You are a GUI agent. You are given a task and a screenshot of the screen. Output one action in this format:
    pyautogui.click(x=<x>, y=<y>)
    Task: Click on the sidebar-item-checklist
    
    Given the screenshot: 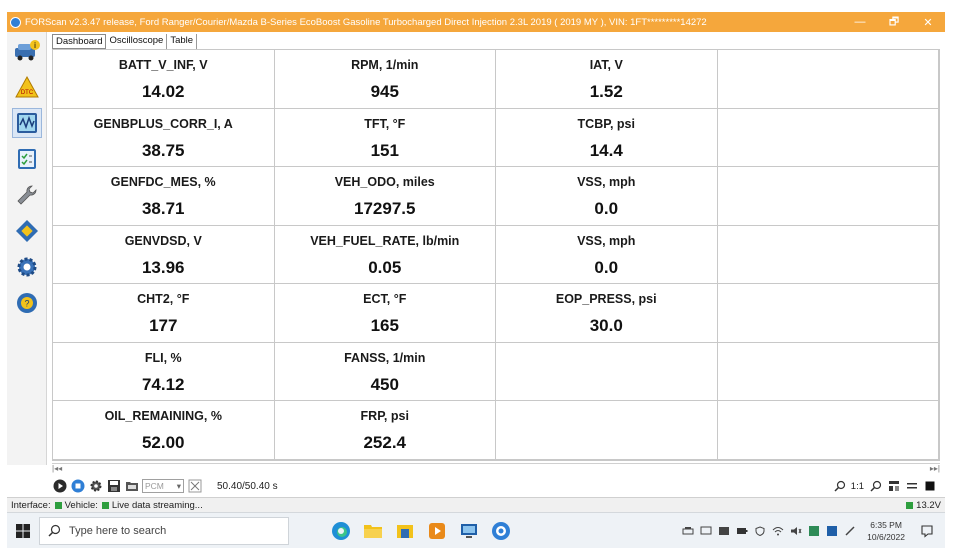 What is the action you would take?
    pyautogui.click(x=27, y=159)
    